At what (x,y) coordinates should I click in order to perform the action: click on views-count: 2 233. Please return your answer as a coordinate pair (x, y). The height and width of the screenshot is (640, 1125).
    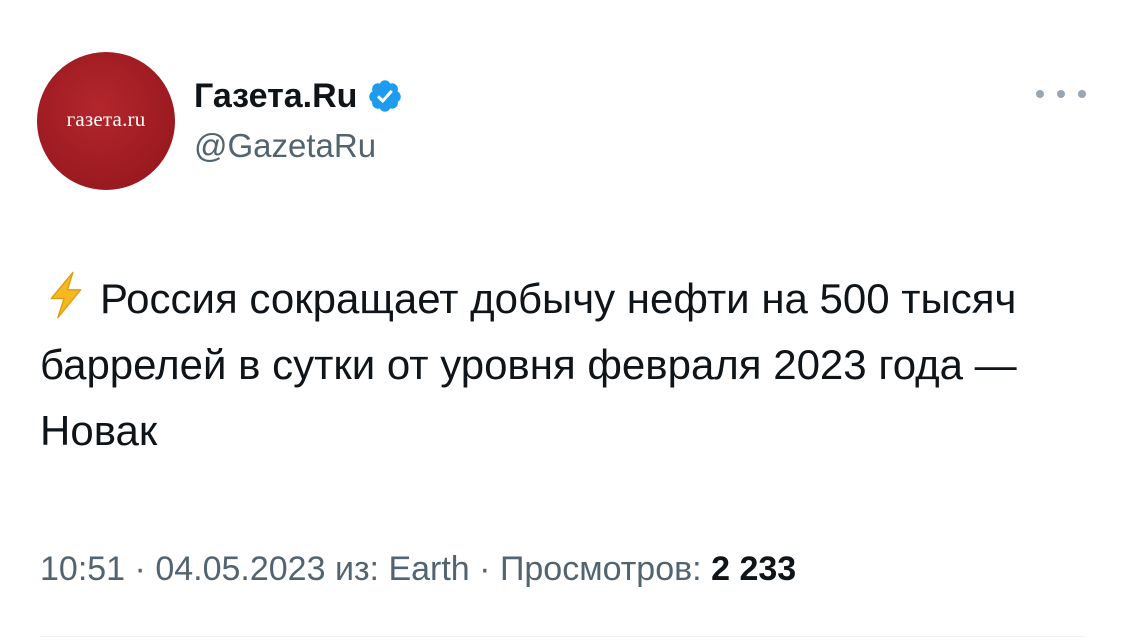
    Looking at the image, I should click on (753, 569).